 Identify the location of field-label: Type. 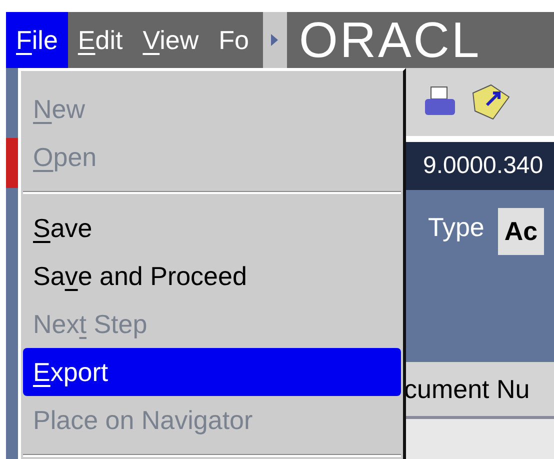
(456, 227).